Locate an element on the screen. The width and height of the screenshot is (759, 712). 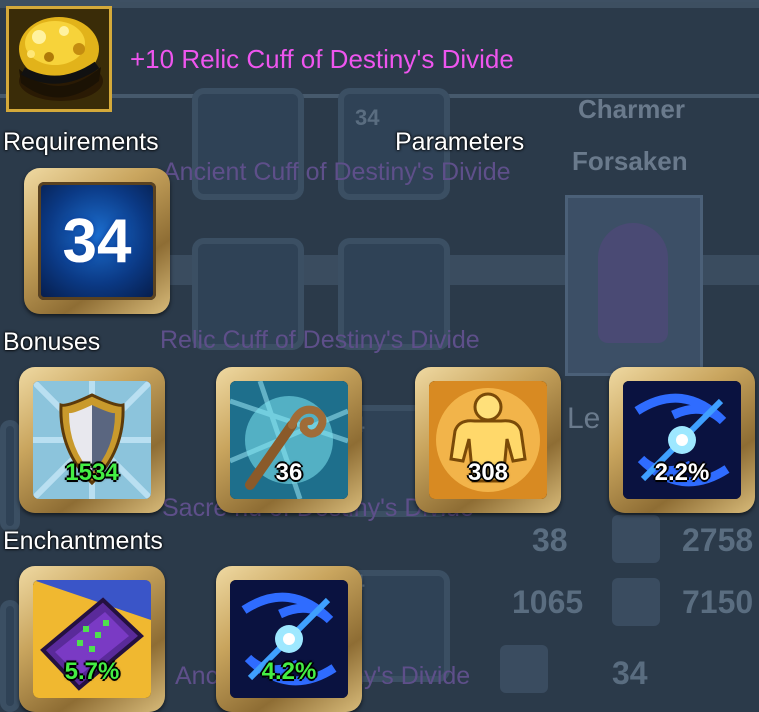
bg-stat-value: 1065 is located at coordinates (548, 602).